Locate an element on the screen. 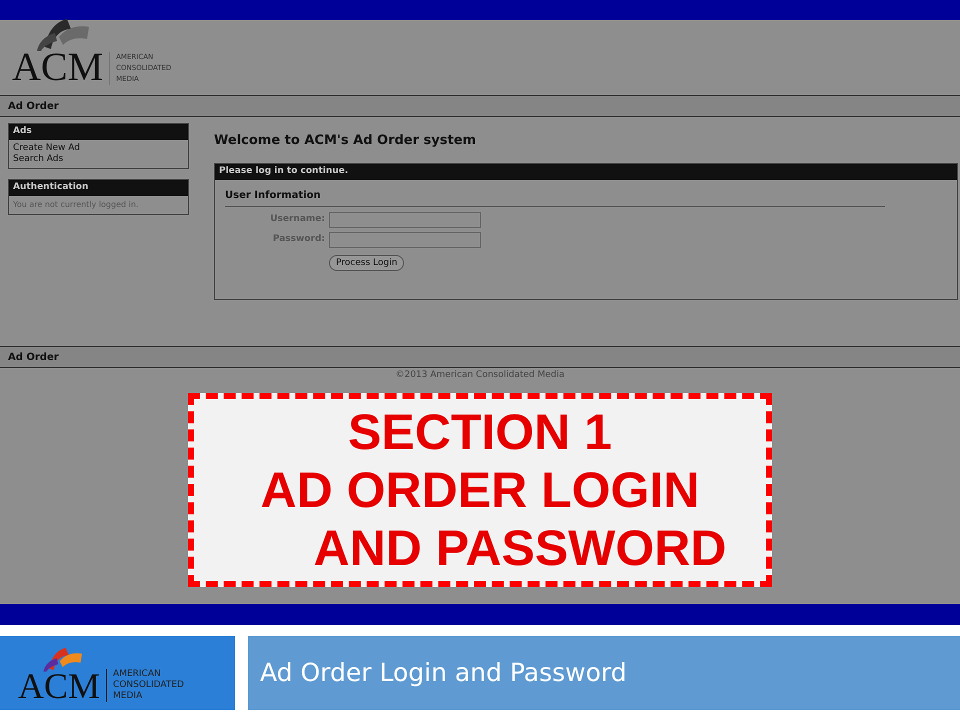 The width and height of the screenshot is (960, 720). login-button: Process Login is located at coordinates (366, 263).